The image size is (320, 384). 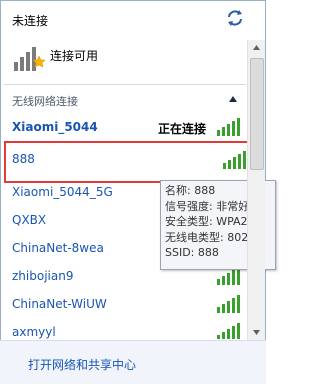 What do you see at coordinates (23, 159) in the screenshot?
I see `network-name: 888` at bounding box center [23, 159].